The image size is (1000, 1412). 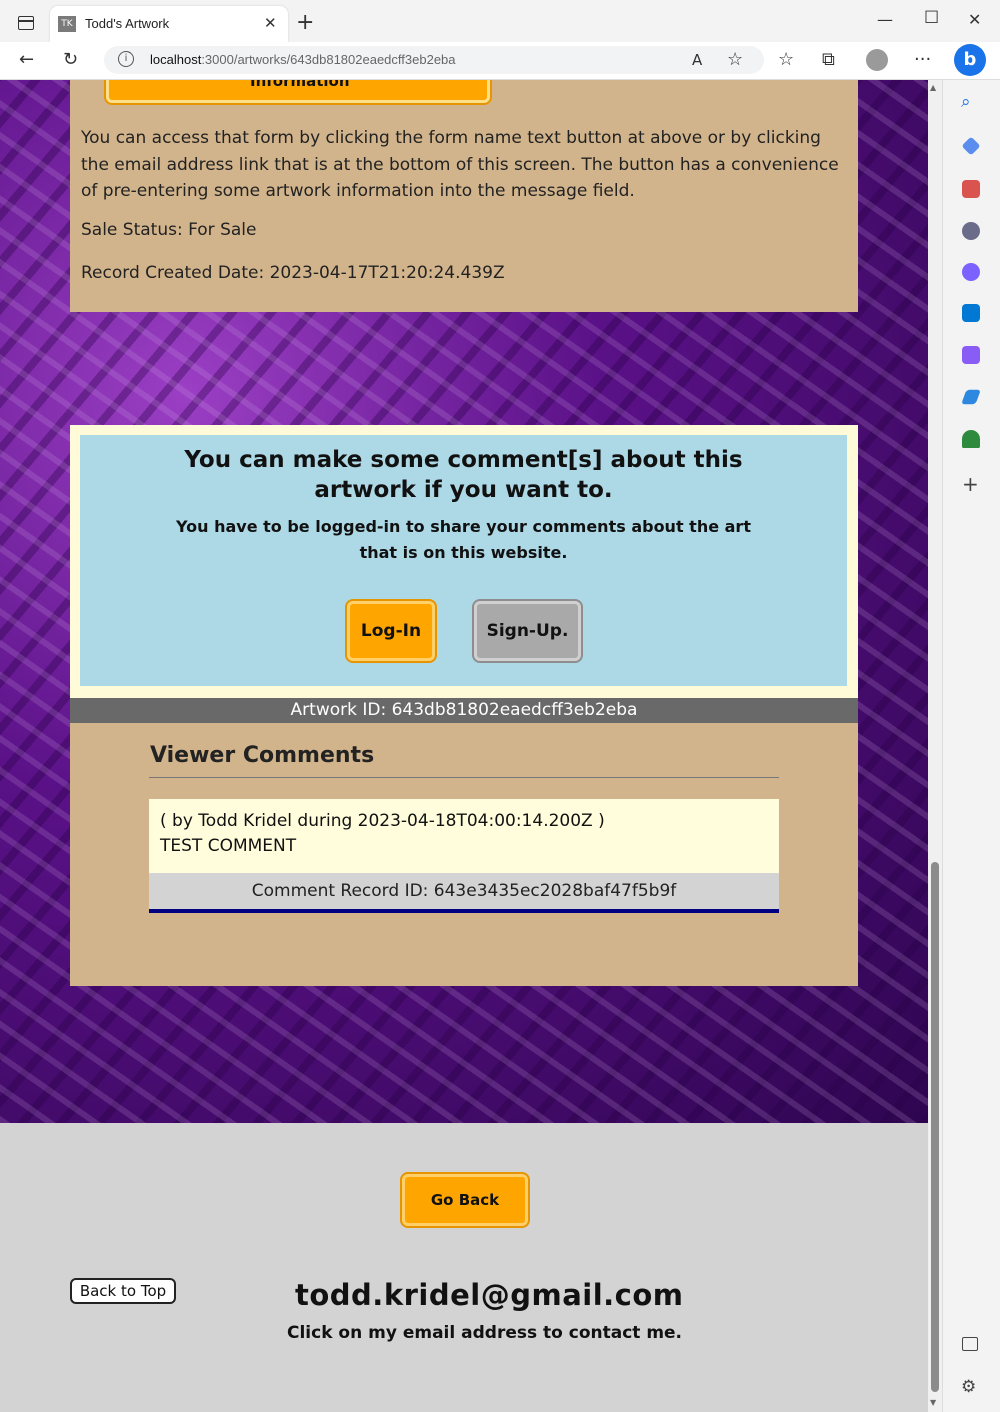 I want to click on tab-title: Todd's Artwork, so click(x=127, y=23).